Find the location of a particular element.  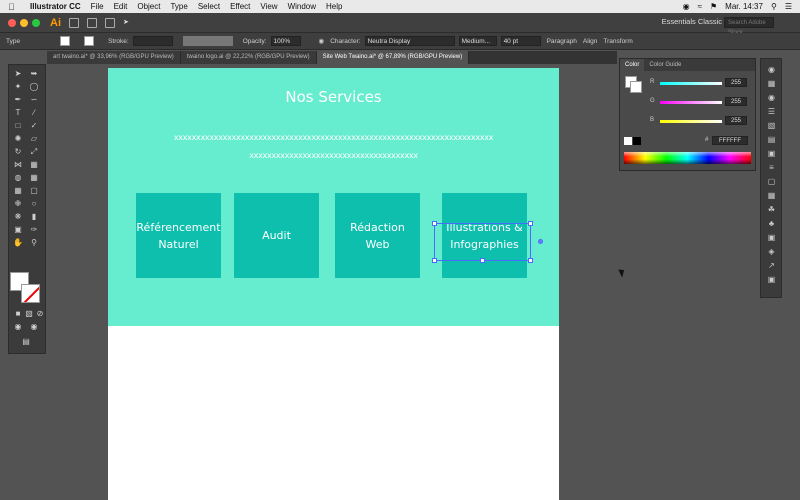

paintbrush-tool-icon: ✓ is located at coordinates (34, 125).